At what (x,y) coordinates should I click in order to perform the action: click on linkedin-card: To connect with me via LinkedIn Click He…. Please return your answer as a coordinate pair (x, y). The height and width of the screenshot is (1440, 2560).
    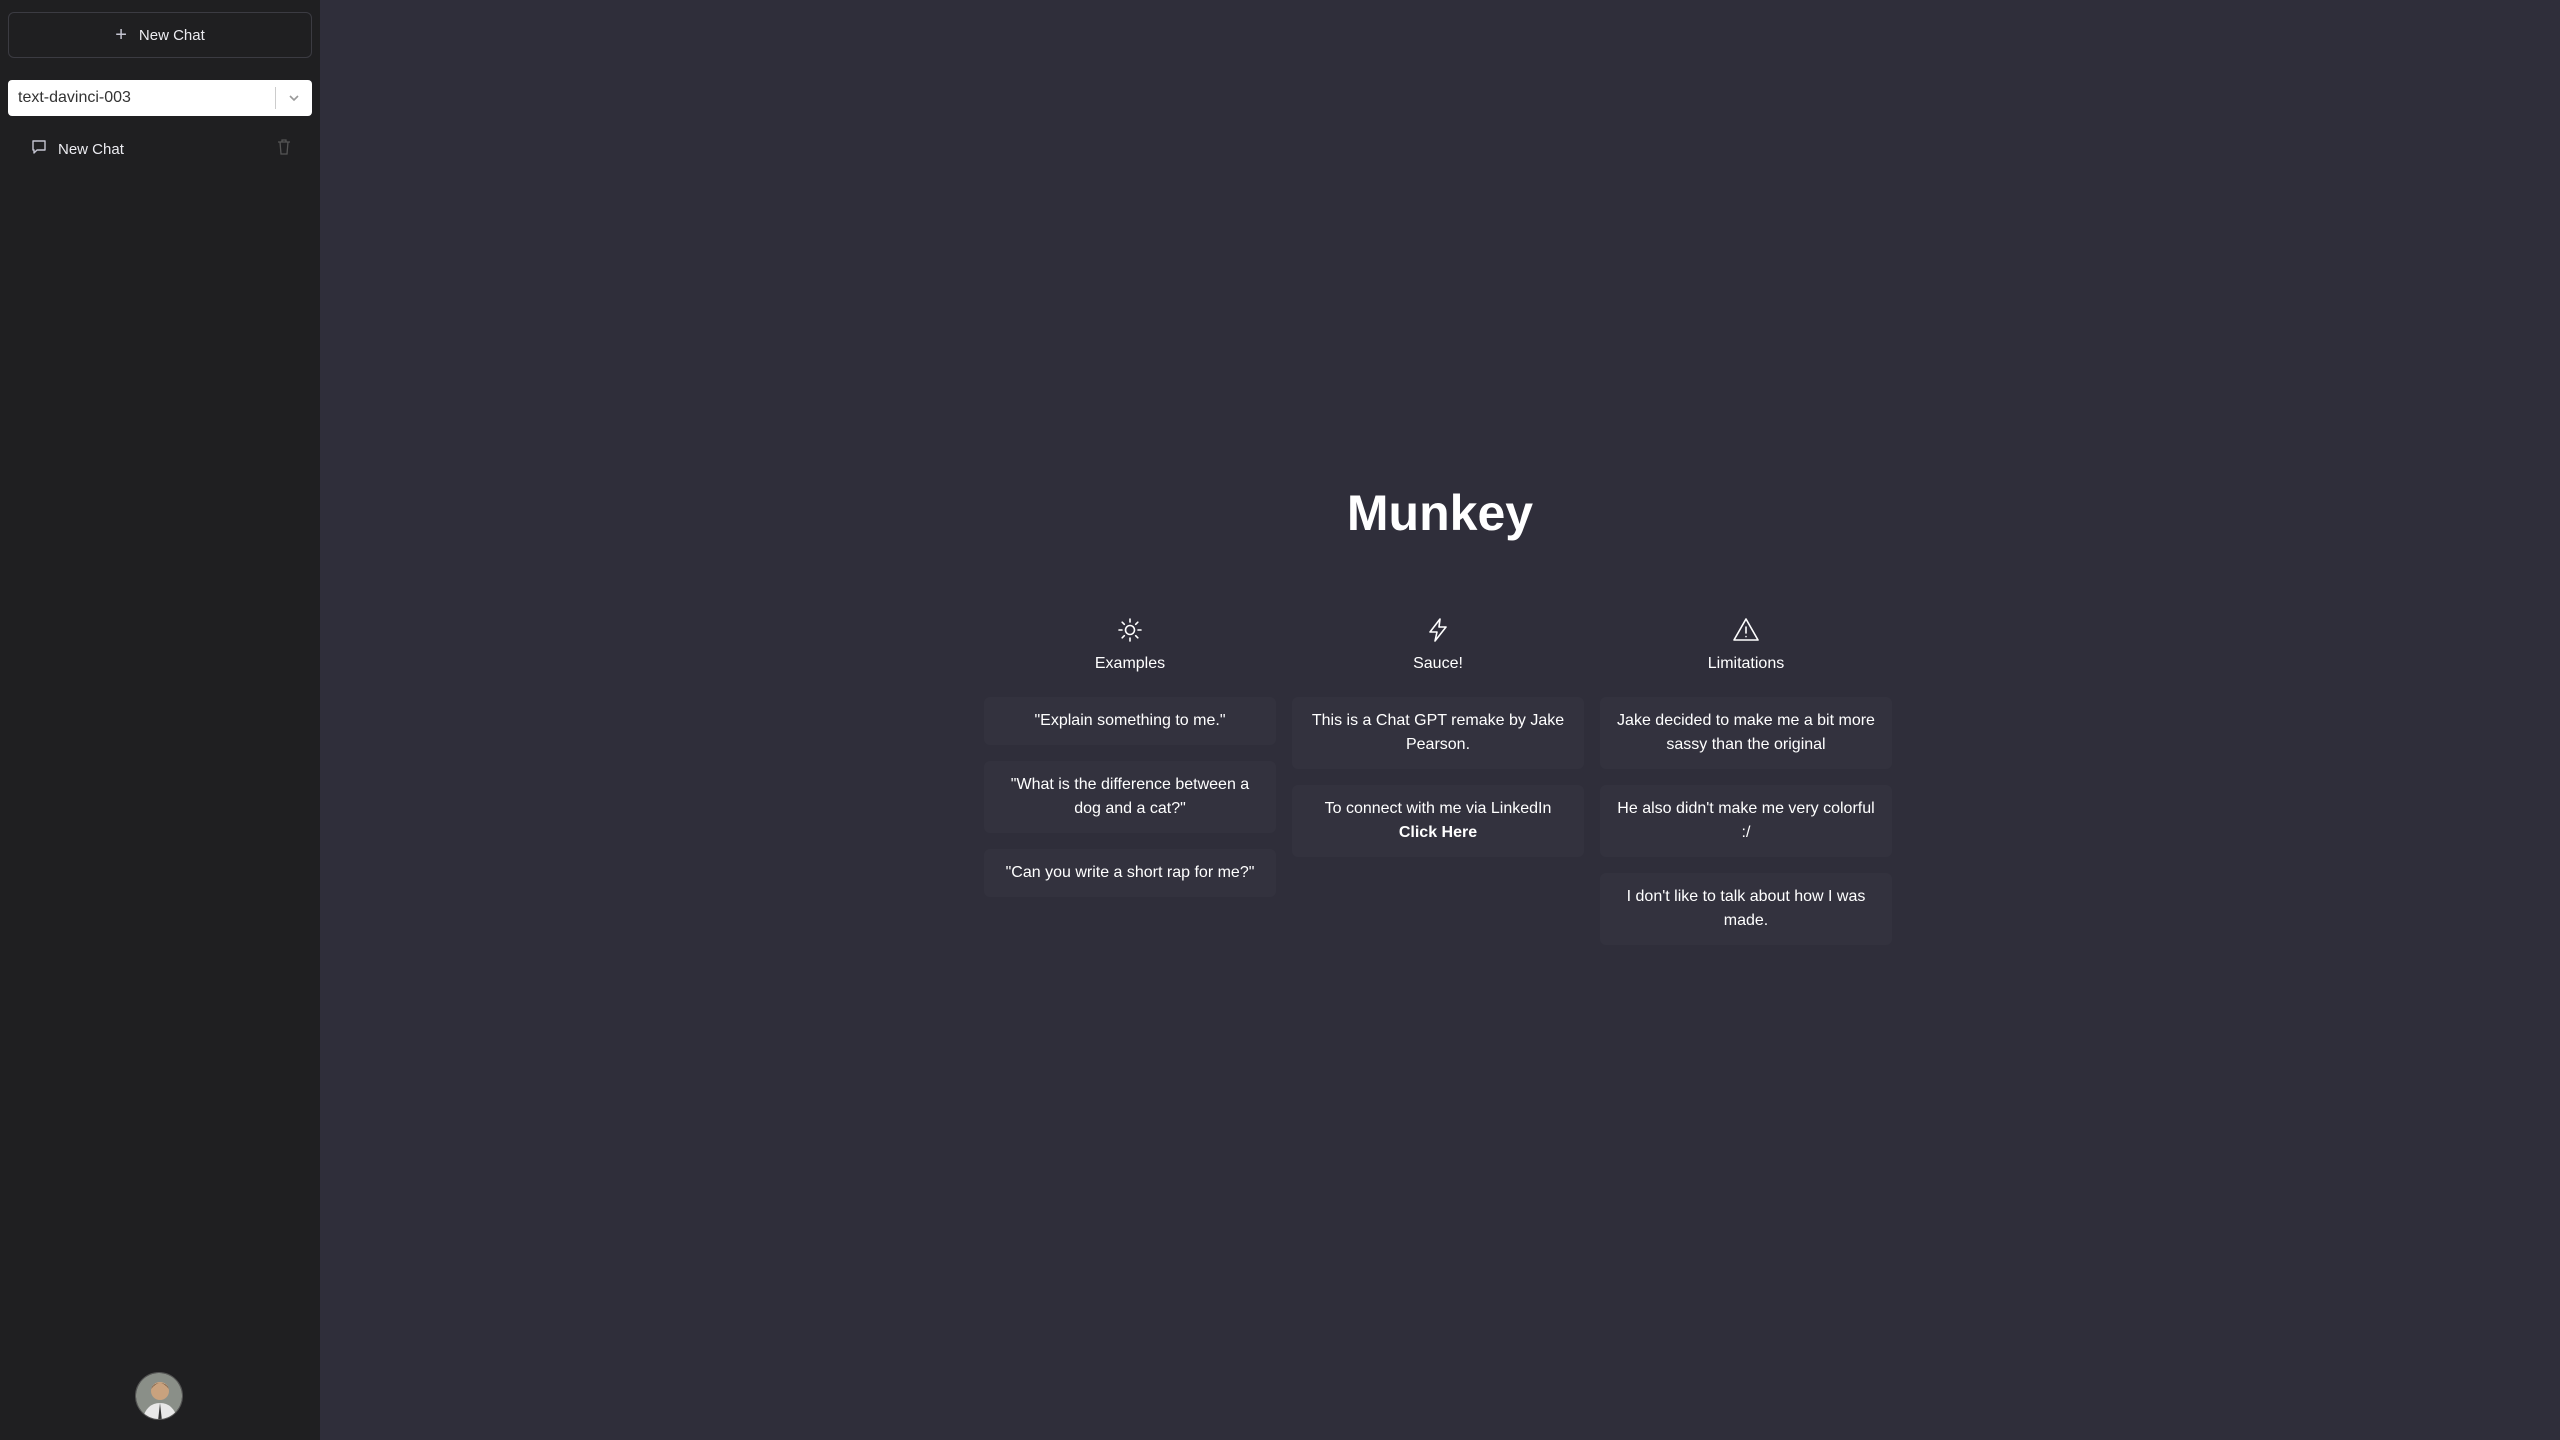
    Looking at the image, I should click on (1438, 821).